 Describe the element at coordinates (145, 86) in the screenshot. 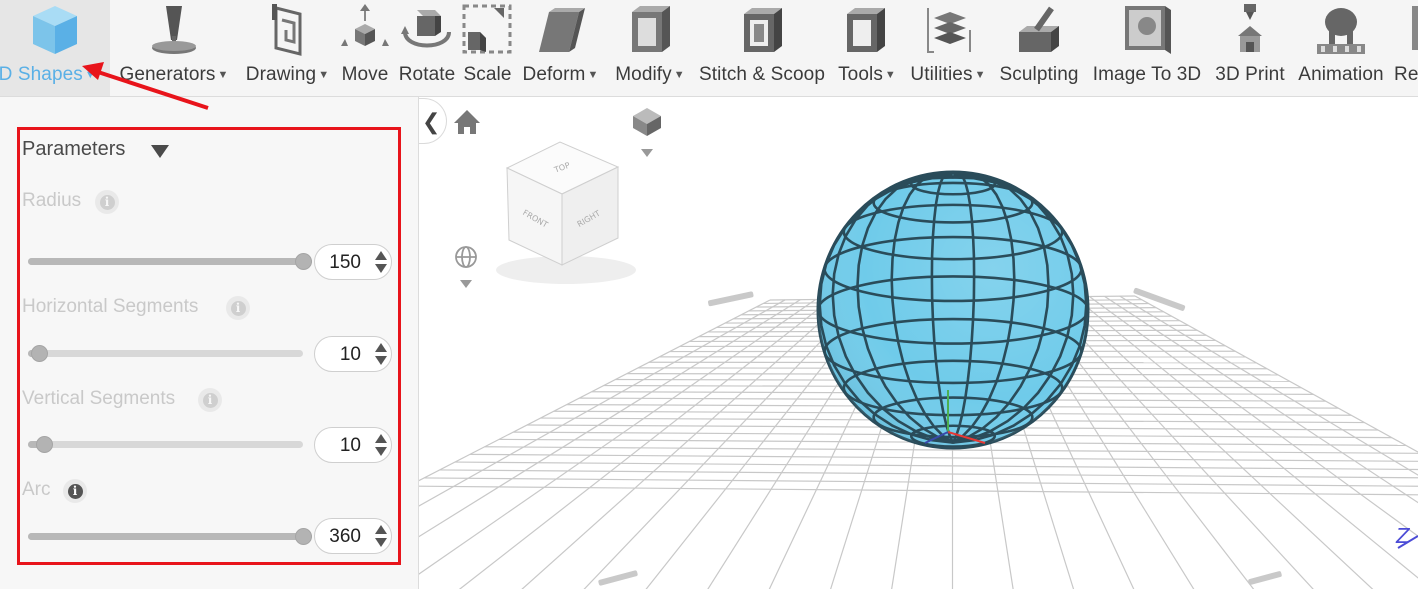

I see `annotation-arrow` at that location.